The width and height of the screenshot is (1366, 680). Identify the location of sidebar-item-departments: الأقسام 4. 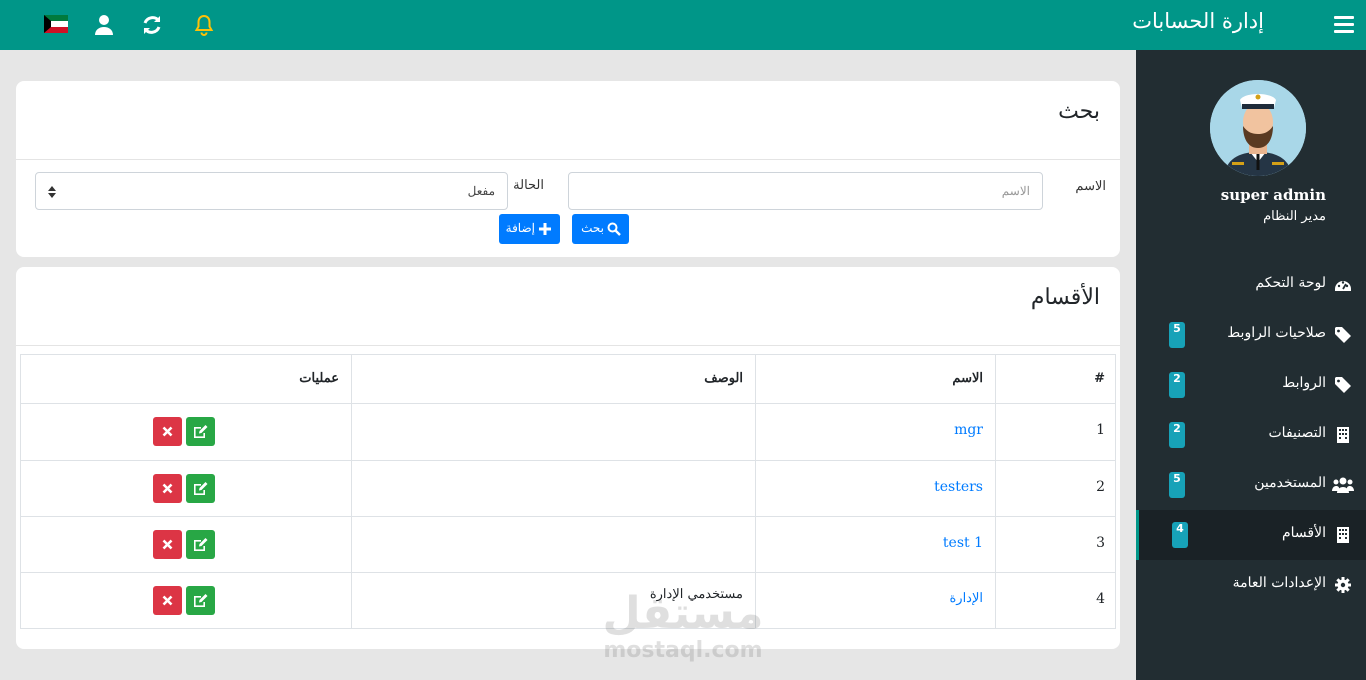
(1251, 535).